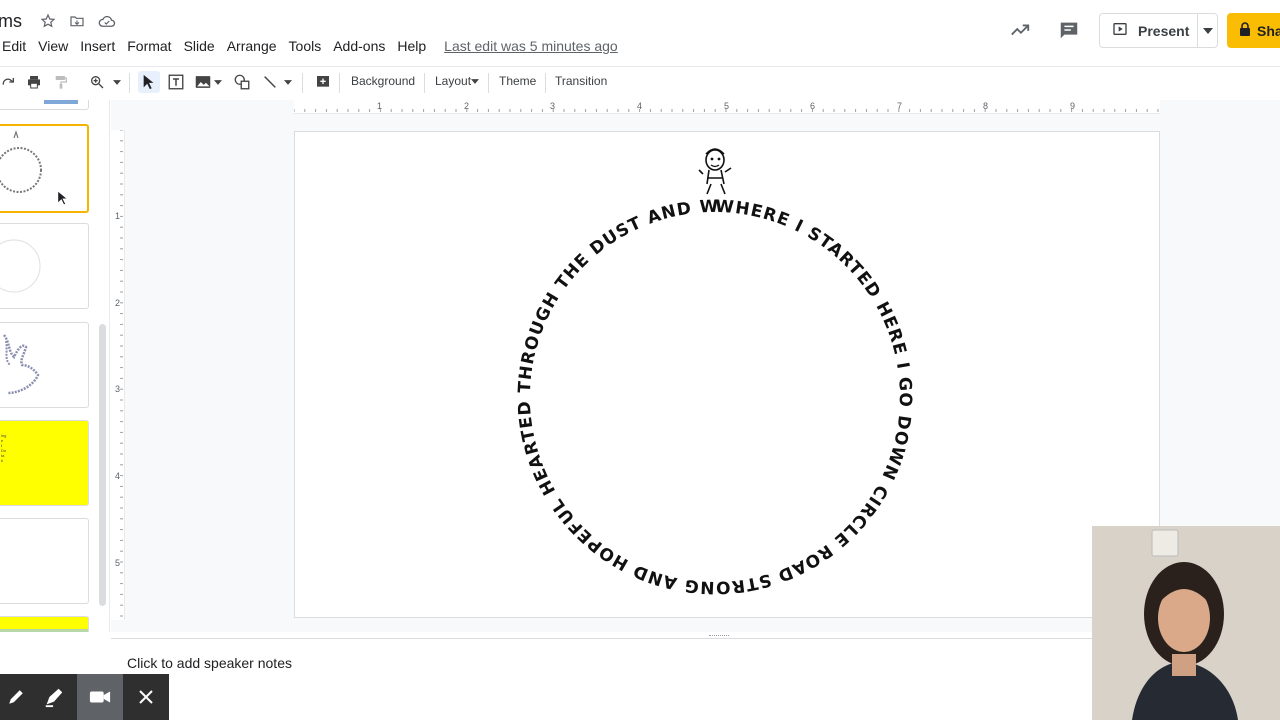  I want to click on thumbnail-circle-drawing, so click(21, 161).